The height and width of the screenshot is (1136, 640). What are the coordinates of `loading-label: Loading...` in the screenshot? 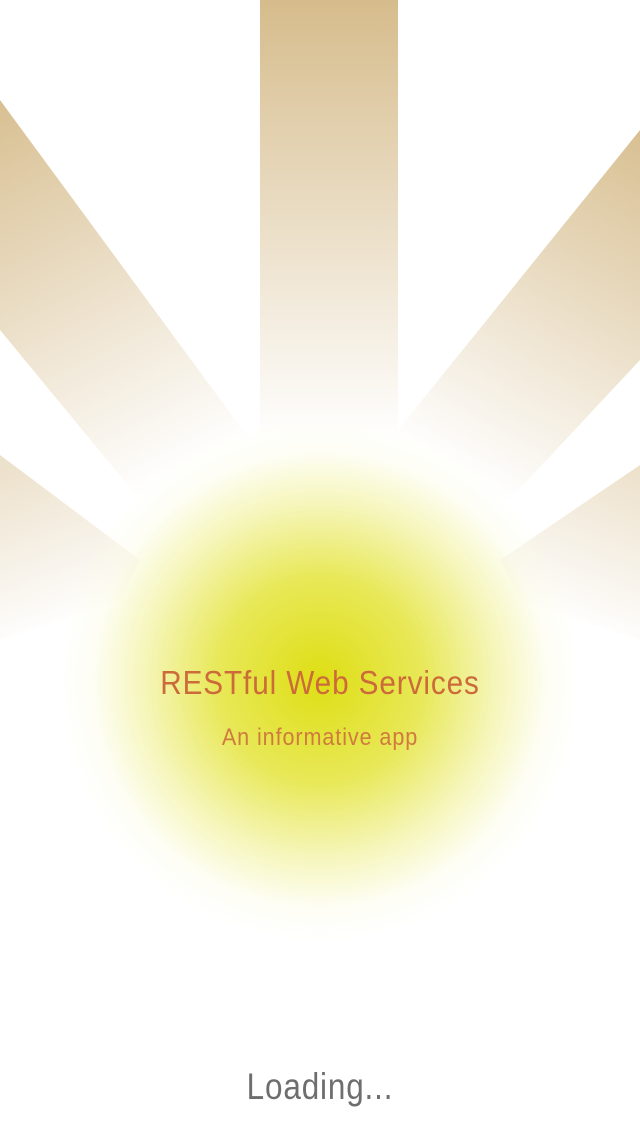 It's located at (320, 1086).